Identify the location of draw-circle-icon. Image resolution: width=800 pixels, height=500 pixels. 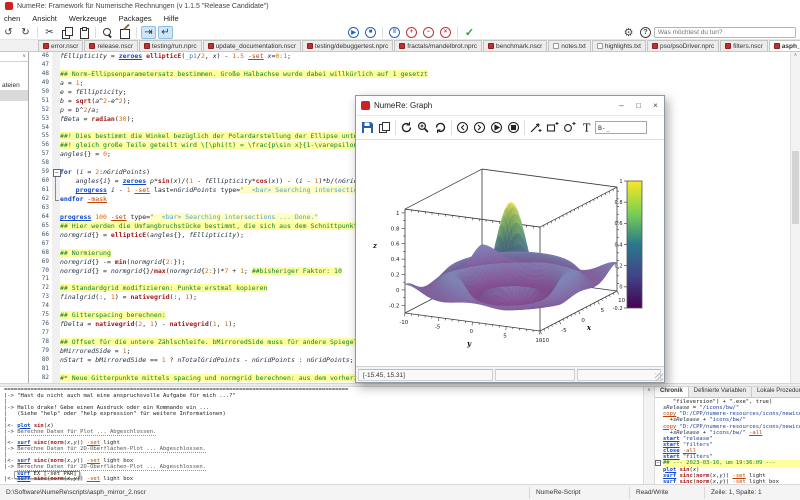
(569, 127).